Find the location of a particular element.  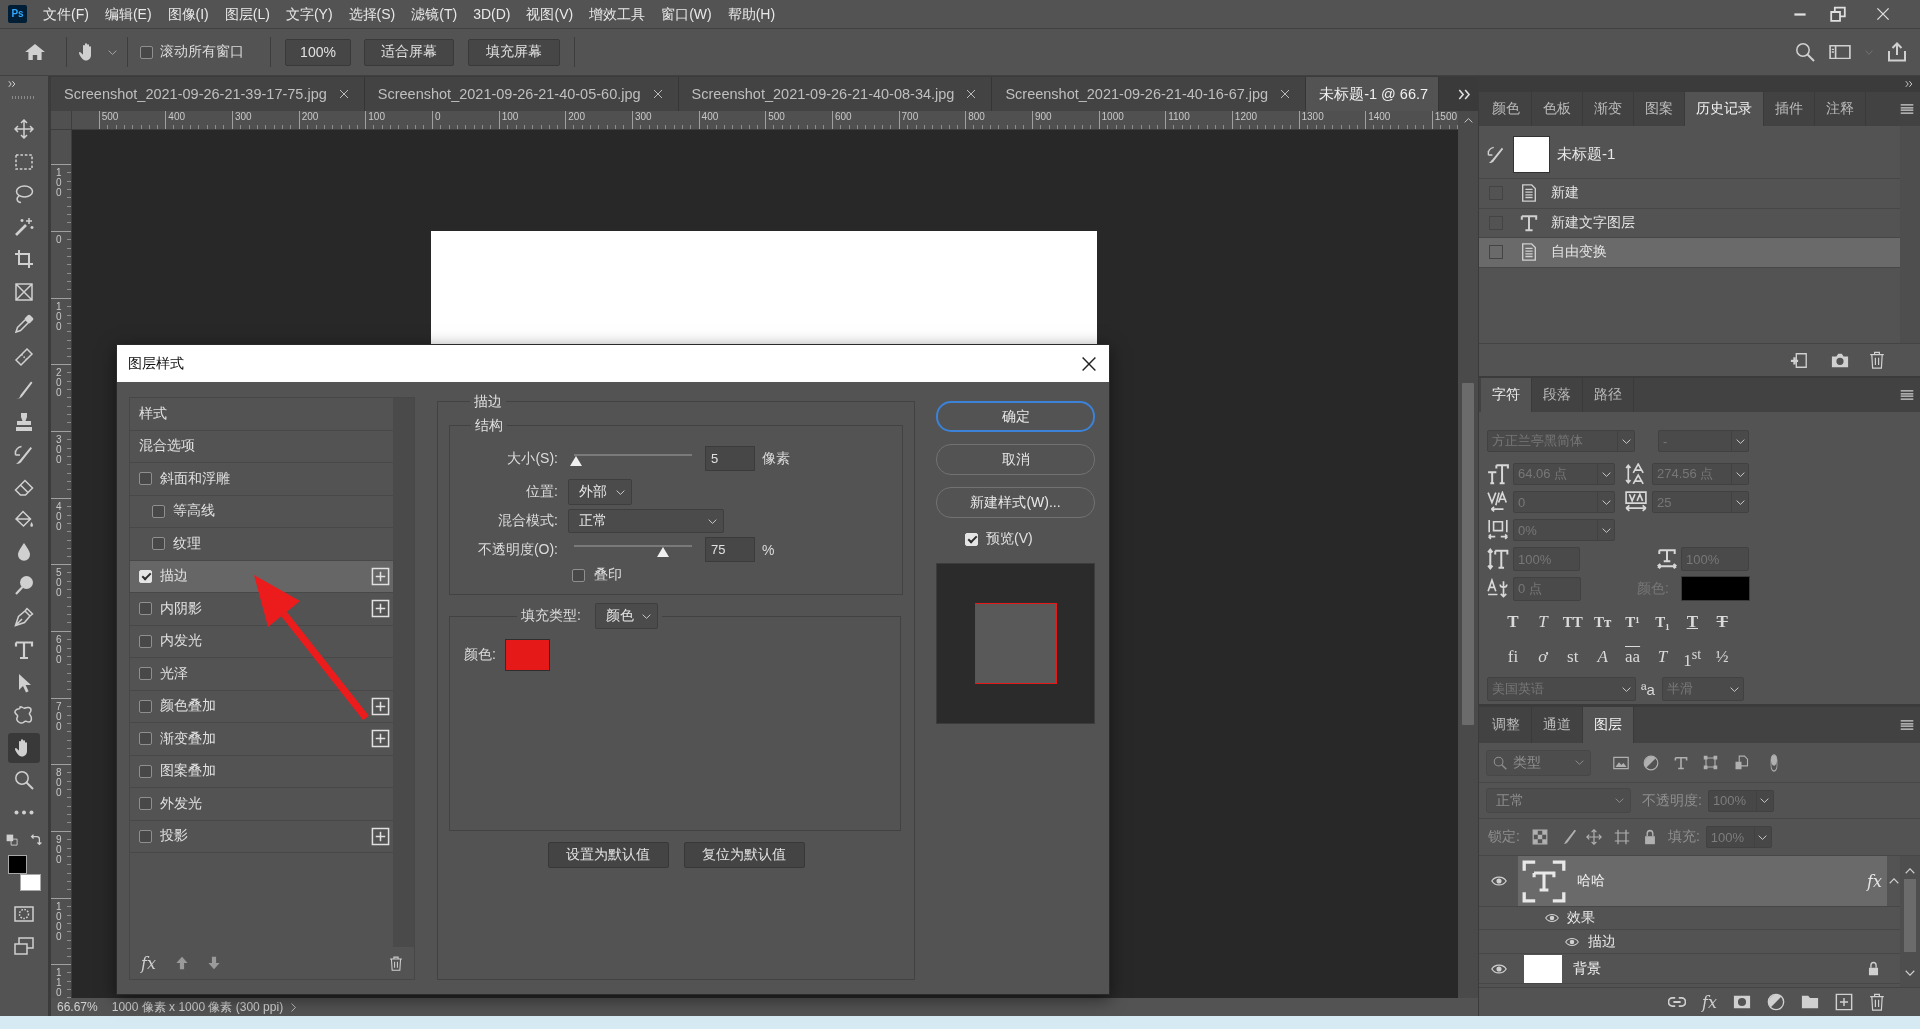

menu-item: 文字(Y) is located at coordinates (309, 14).